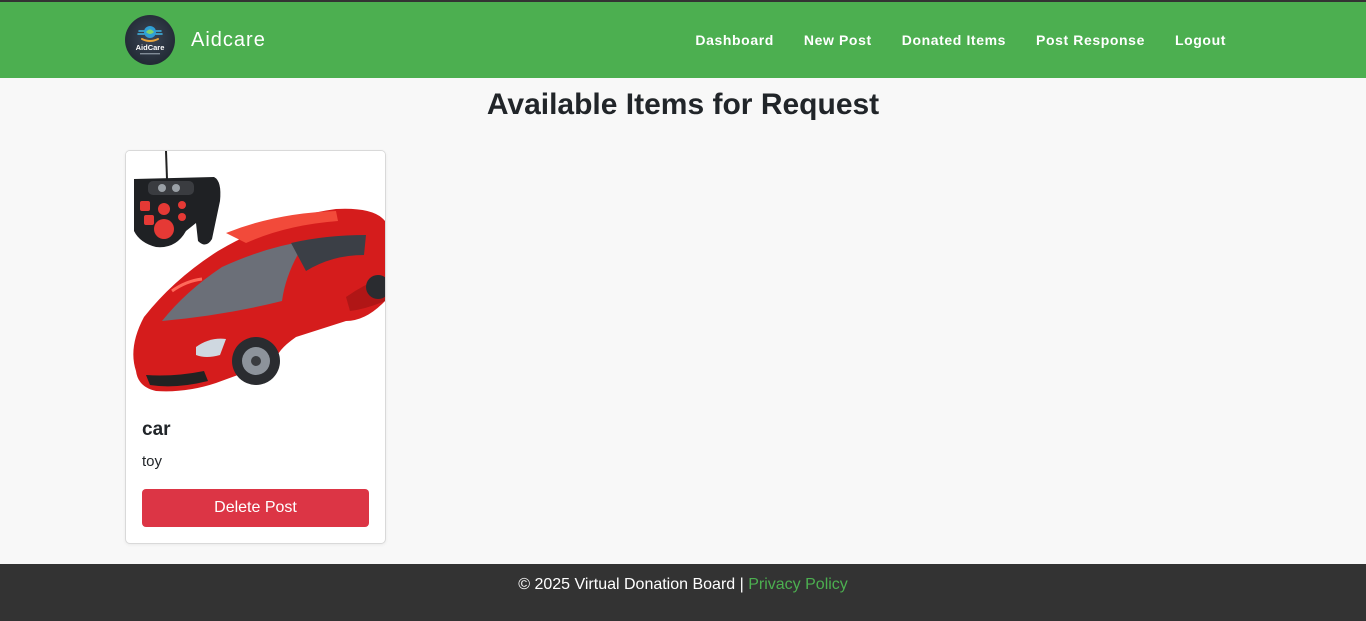  I want to click on brand-link: AidCare Aidcare, so click(195, 40).